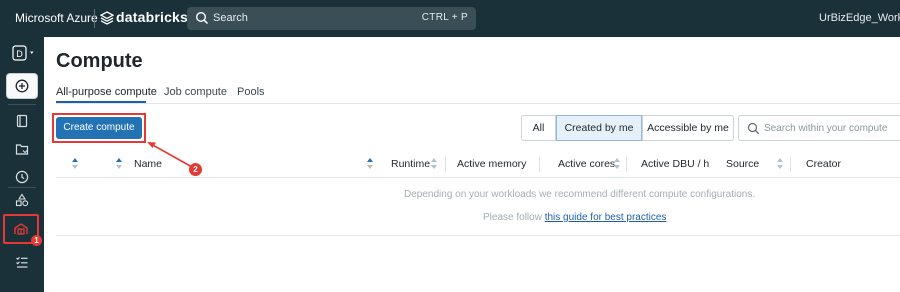  I want to click on sidebar-item-marketplace, so click(22, 200).